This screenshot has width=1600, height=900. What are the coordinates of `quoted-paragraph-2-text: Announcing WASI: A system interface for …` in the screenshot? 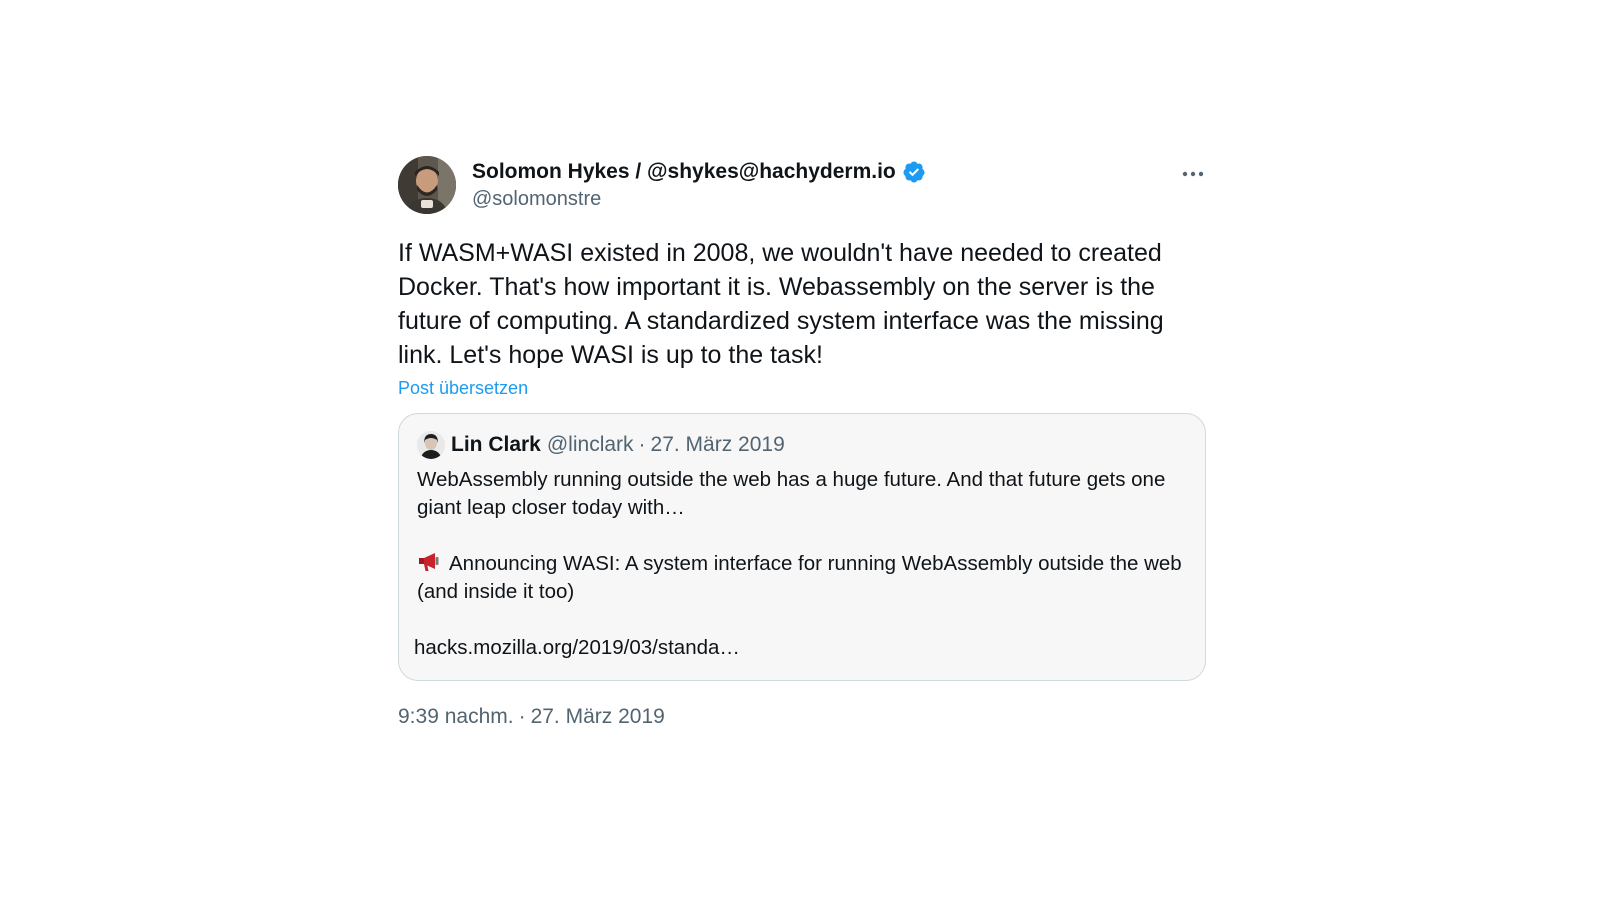 It's located at (799, 577).